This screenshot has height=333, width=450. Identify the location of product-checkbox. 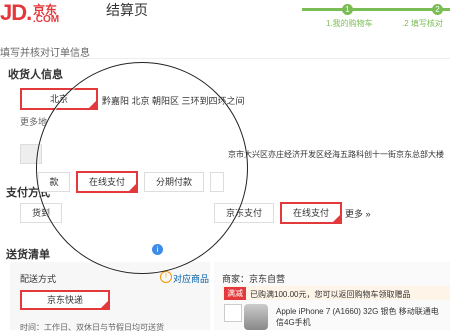
(233, 313).